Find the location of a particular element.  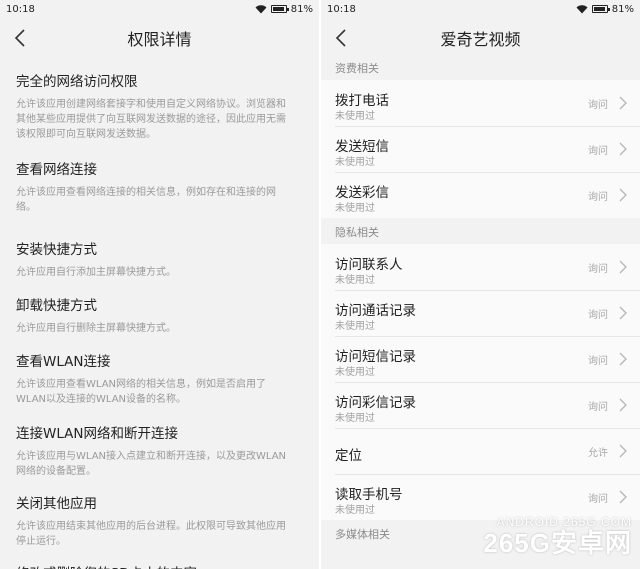

permission-description: 允许该应用查看网络连接的相关信息，例如存在和连接的网 is located at coordinates (146, 192).